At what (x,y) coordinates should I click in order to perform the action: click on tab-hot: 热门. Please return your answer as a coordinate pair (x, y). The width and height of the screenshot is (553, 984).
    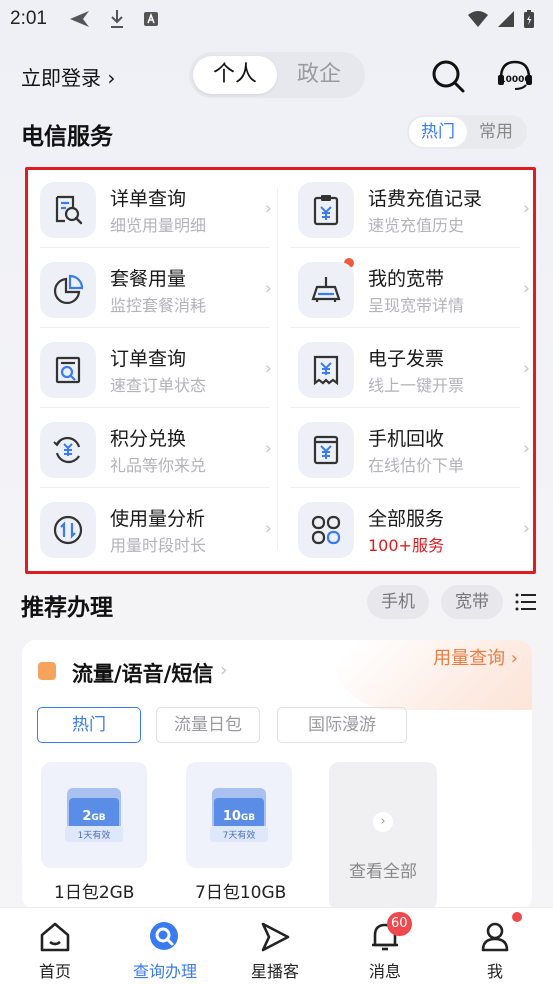
    Looking at the image, I should click on (89, 725).